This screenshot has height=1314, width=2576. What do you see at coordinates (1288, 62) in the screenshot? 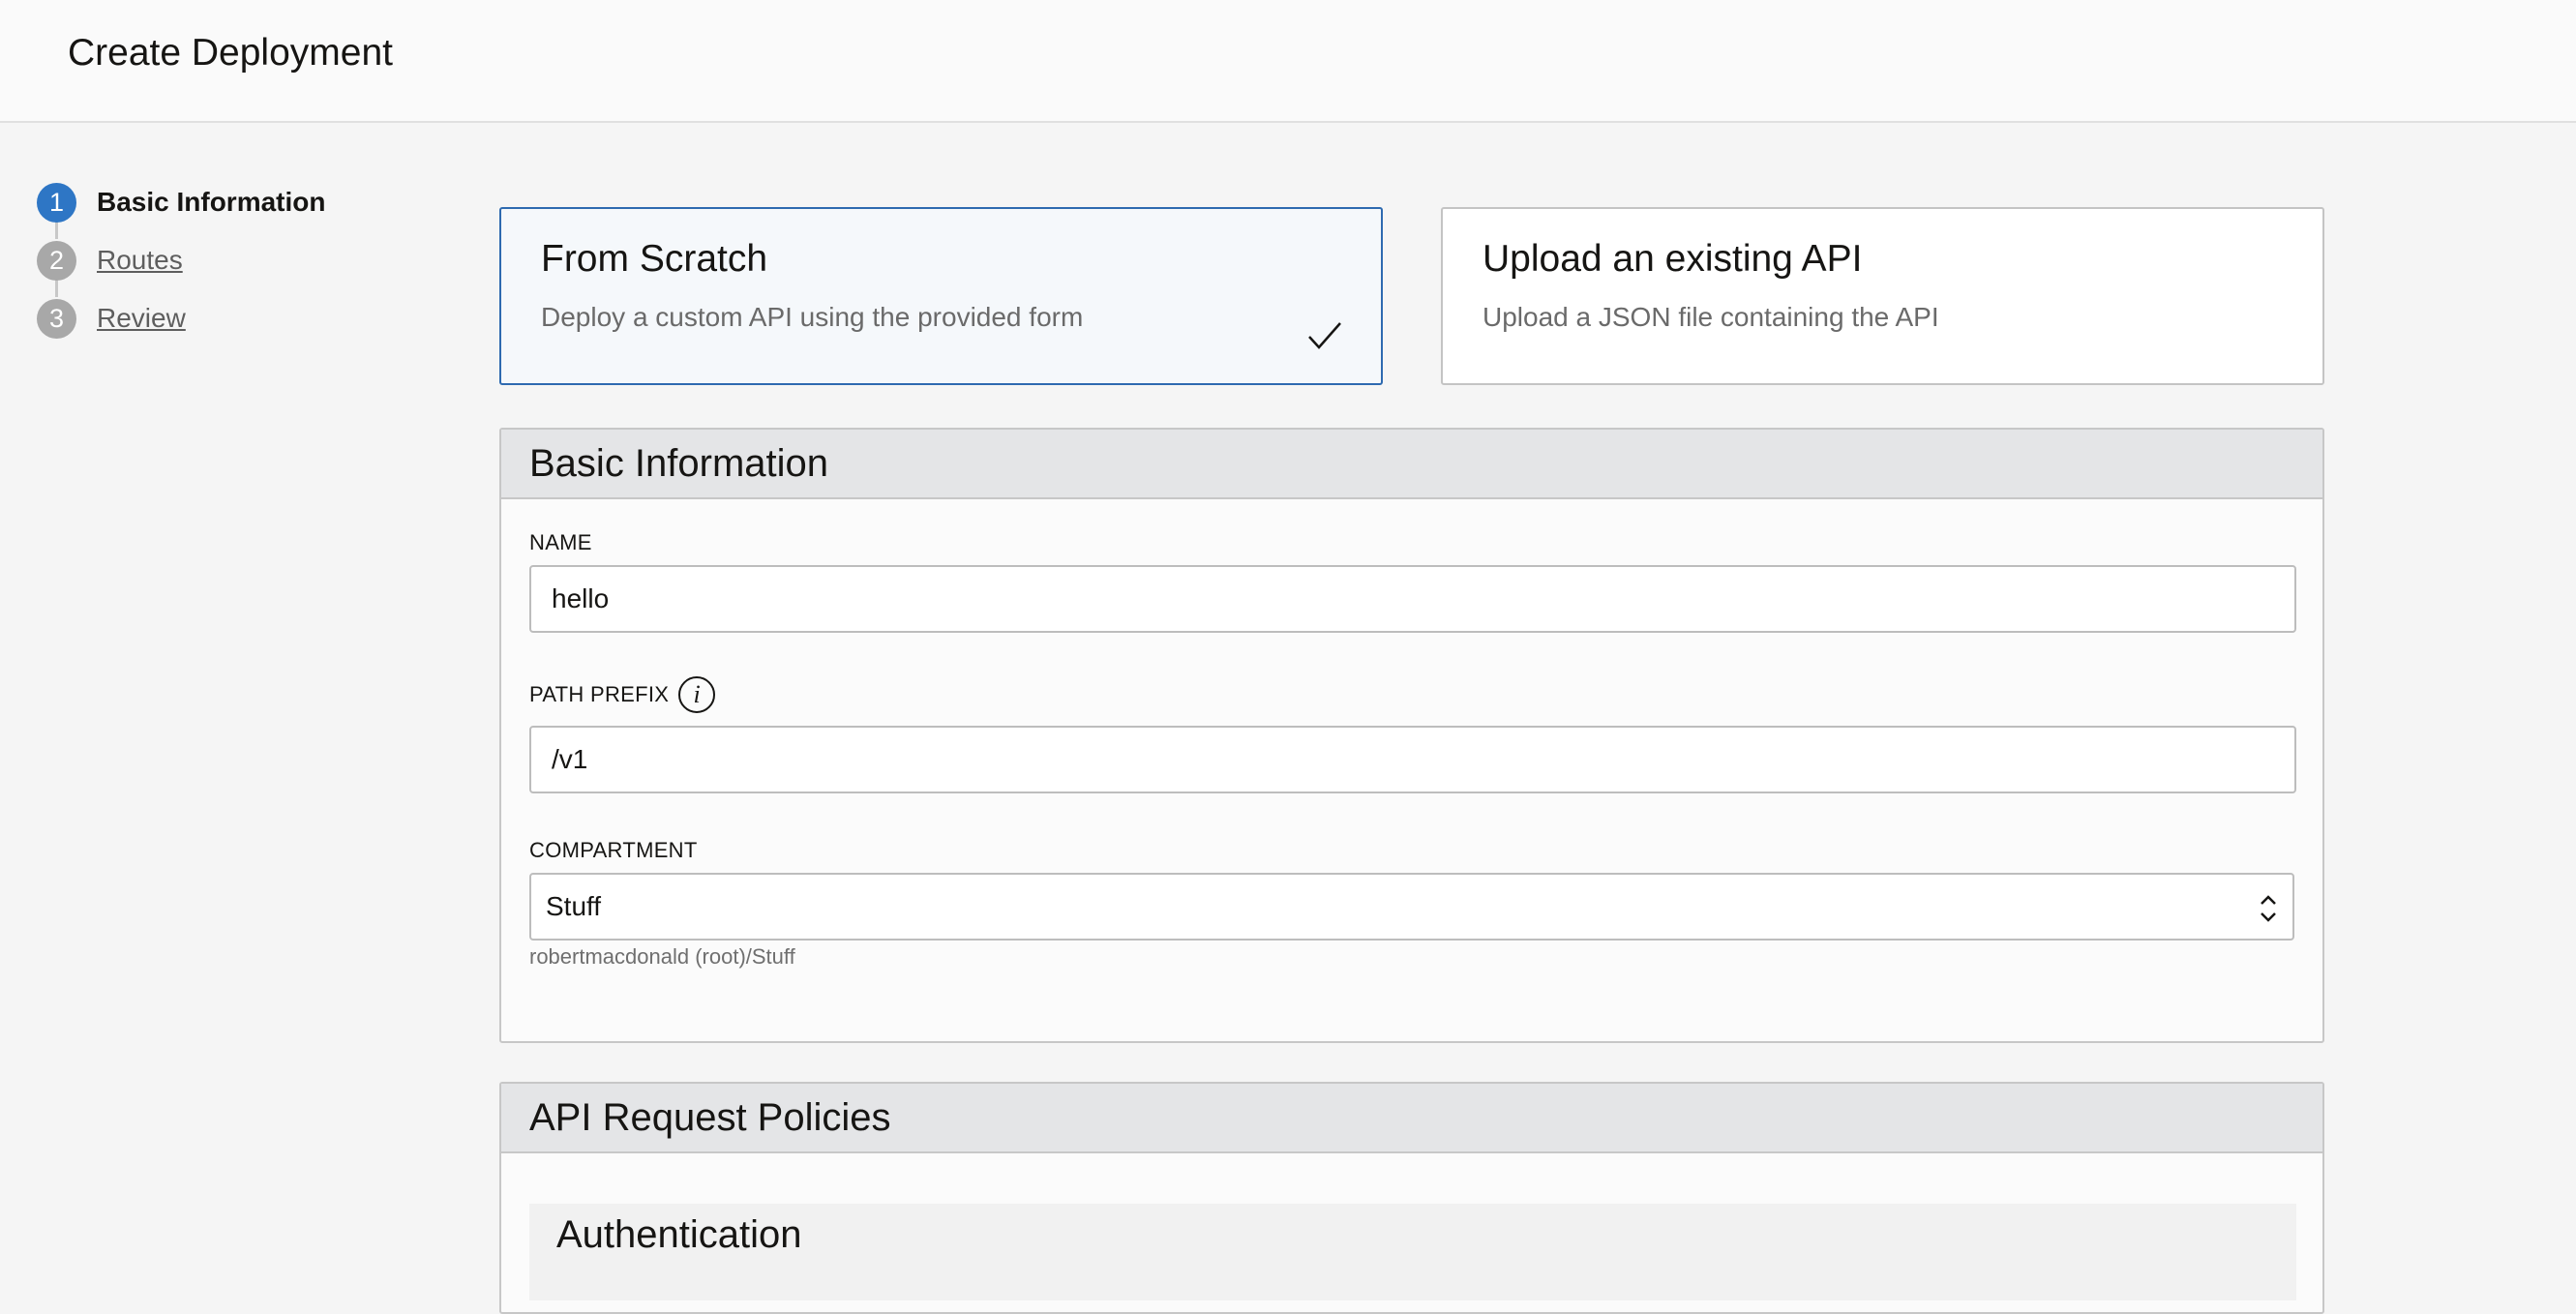
I see `page-header: Create Deployment` at bounding box center [1288, 62].